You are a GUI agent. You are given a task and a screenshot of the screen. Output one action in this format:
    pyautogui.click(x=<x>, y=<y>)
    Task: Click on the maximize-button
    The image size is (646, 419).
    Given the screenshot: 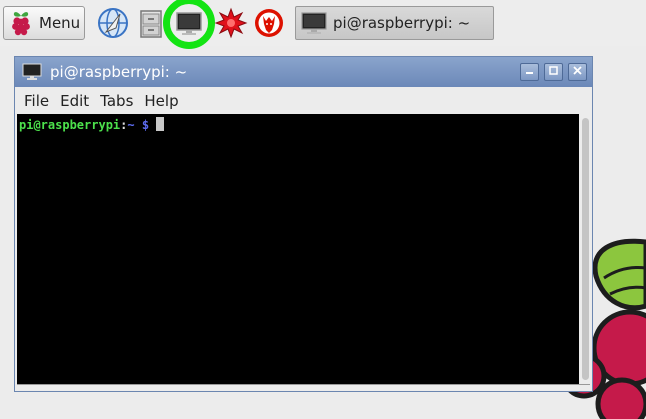 What is the action you would take?
    pyautogui.click(x=553, y=72)
    